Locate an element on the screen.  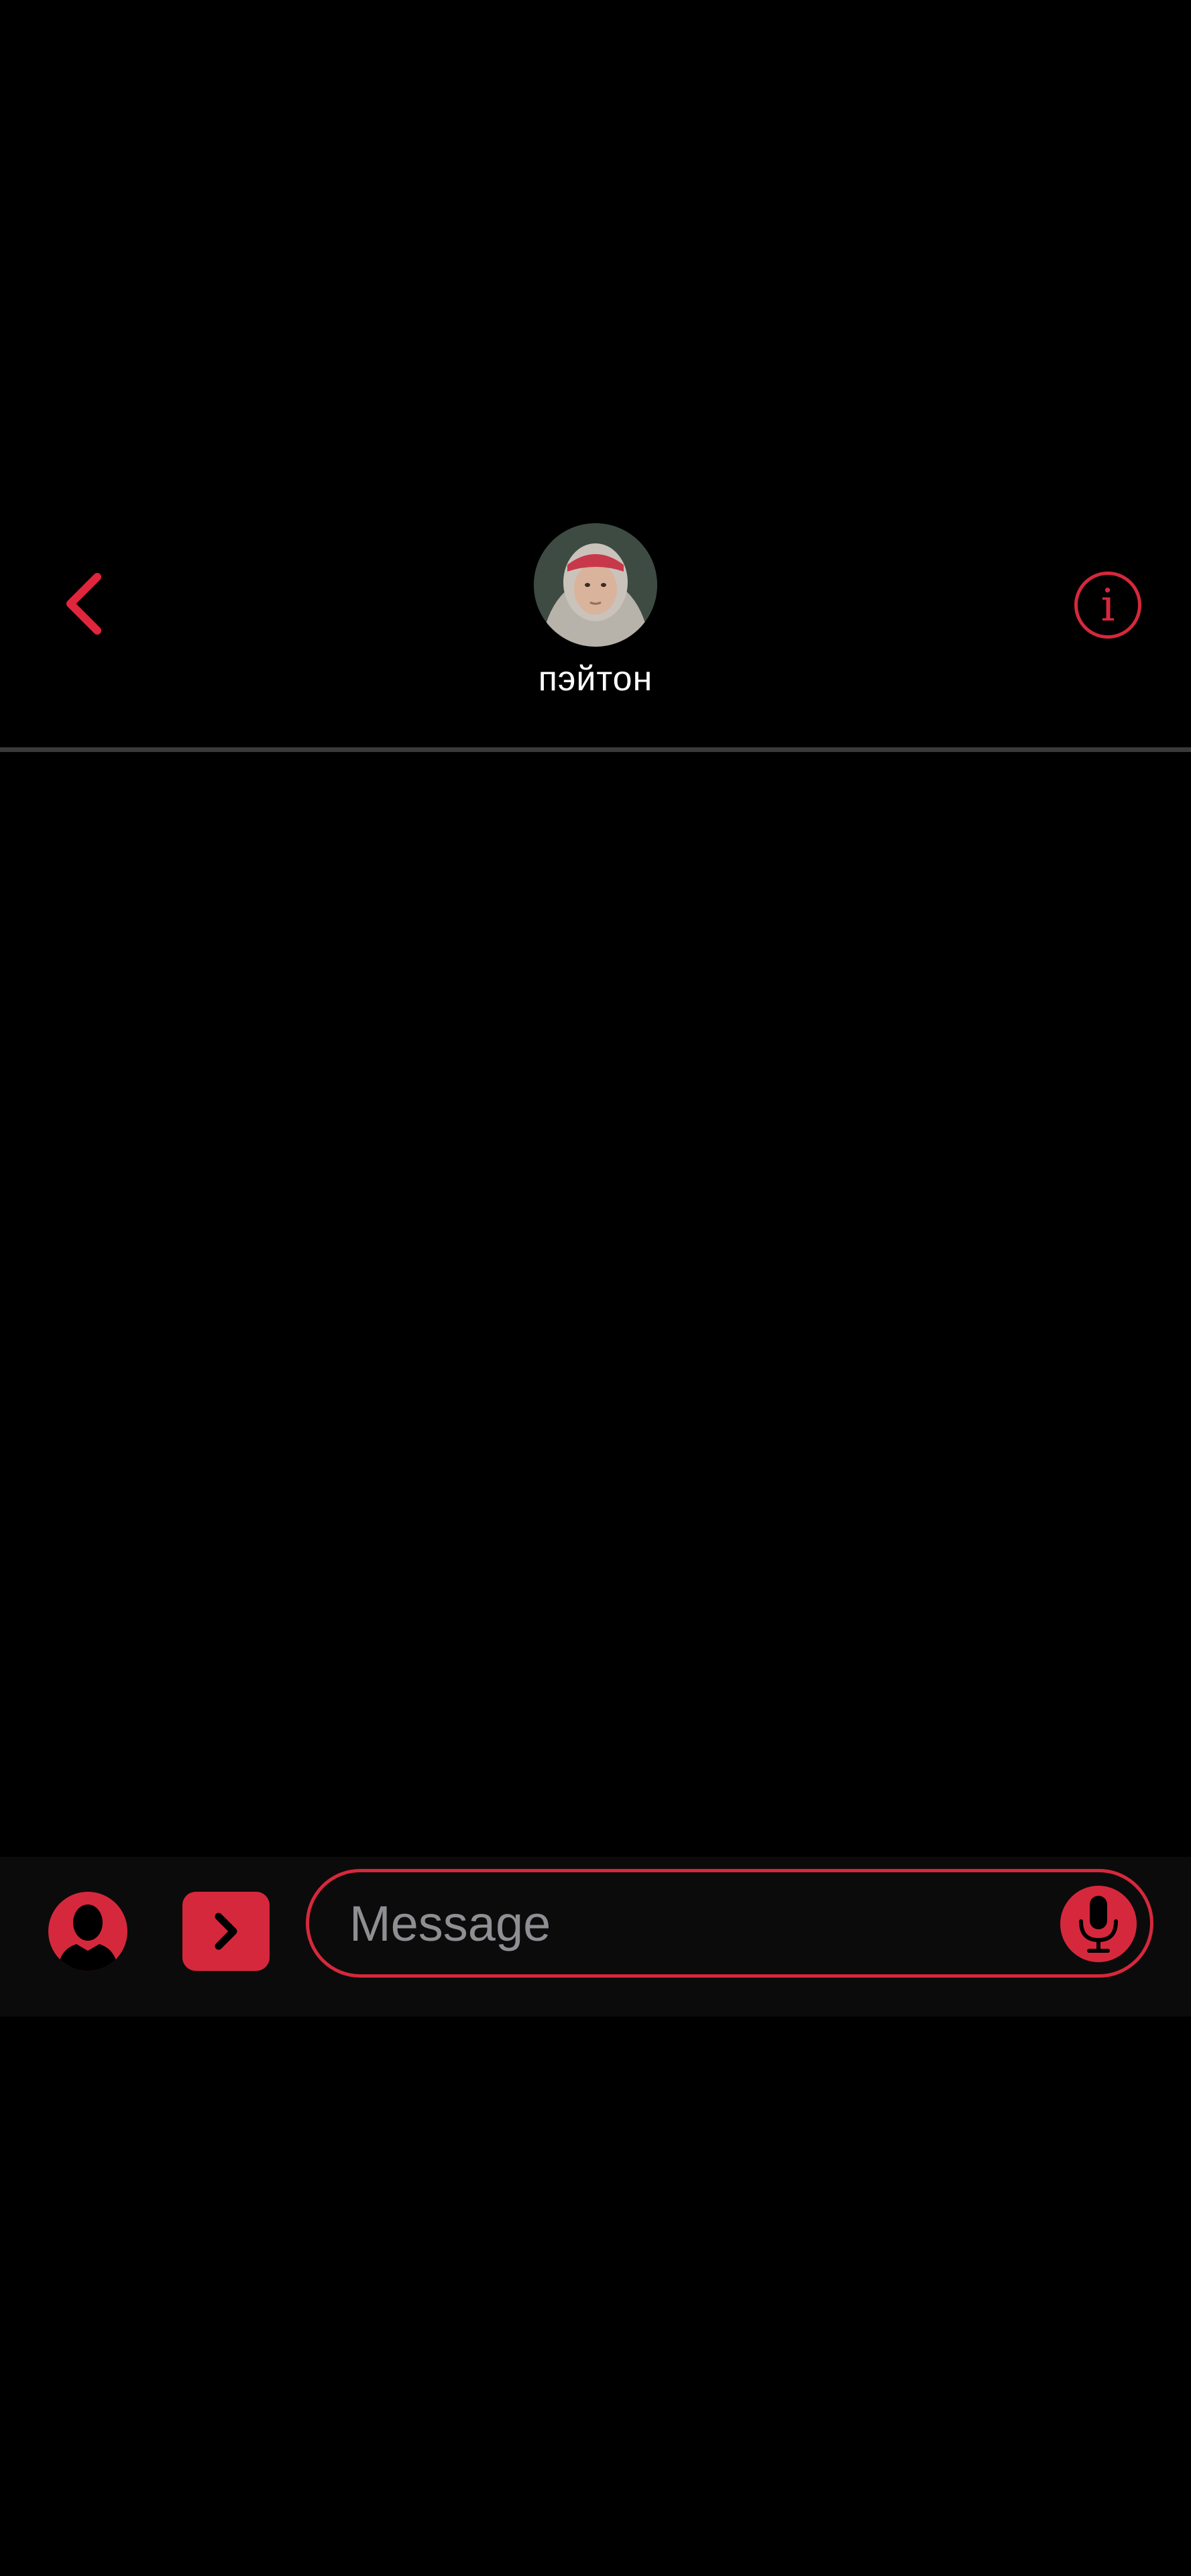
conversation-header: пэйтон is located at coordinates (595, 630).